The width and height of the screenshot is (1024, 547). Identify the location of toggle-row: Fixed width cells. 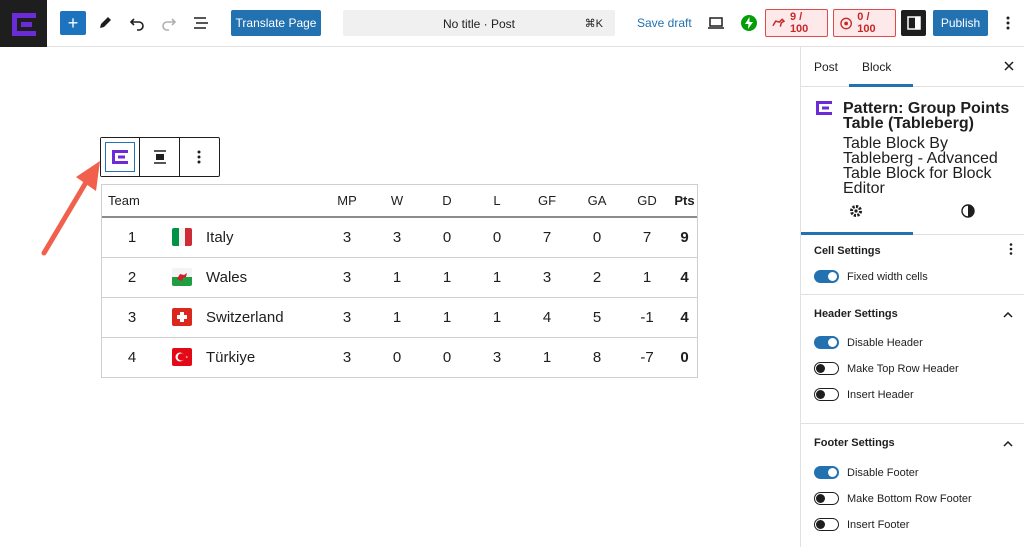
(871, 276).